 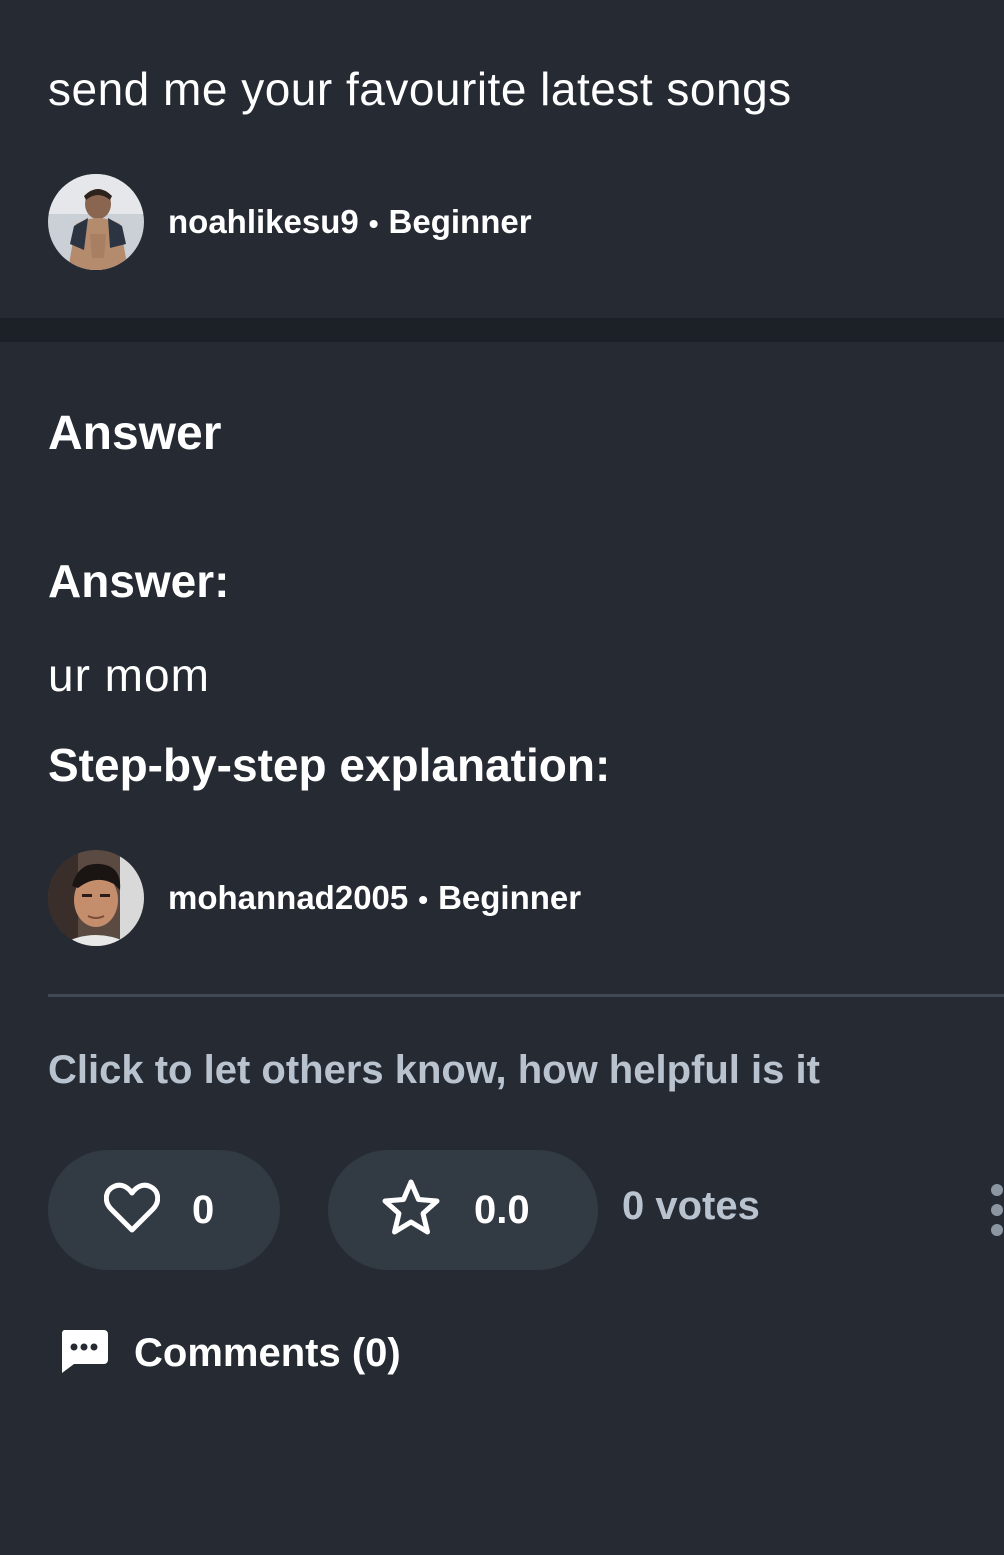 I want to click on more-vertical-icon, so click(x=995, y=1210).